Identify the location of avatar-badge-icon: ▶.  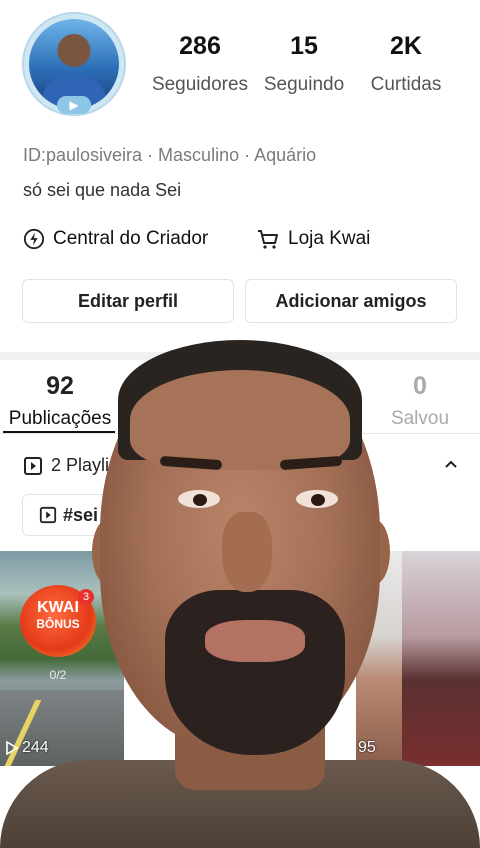
(74, 105).